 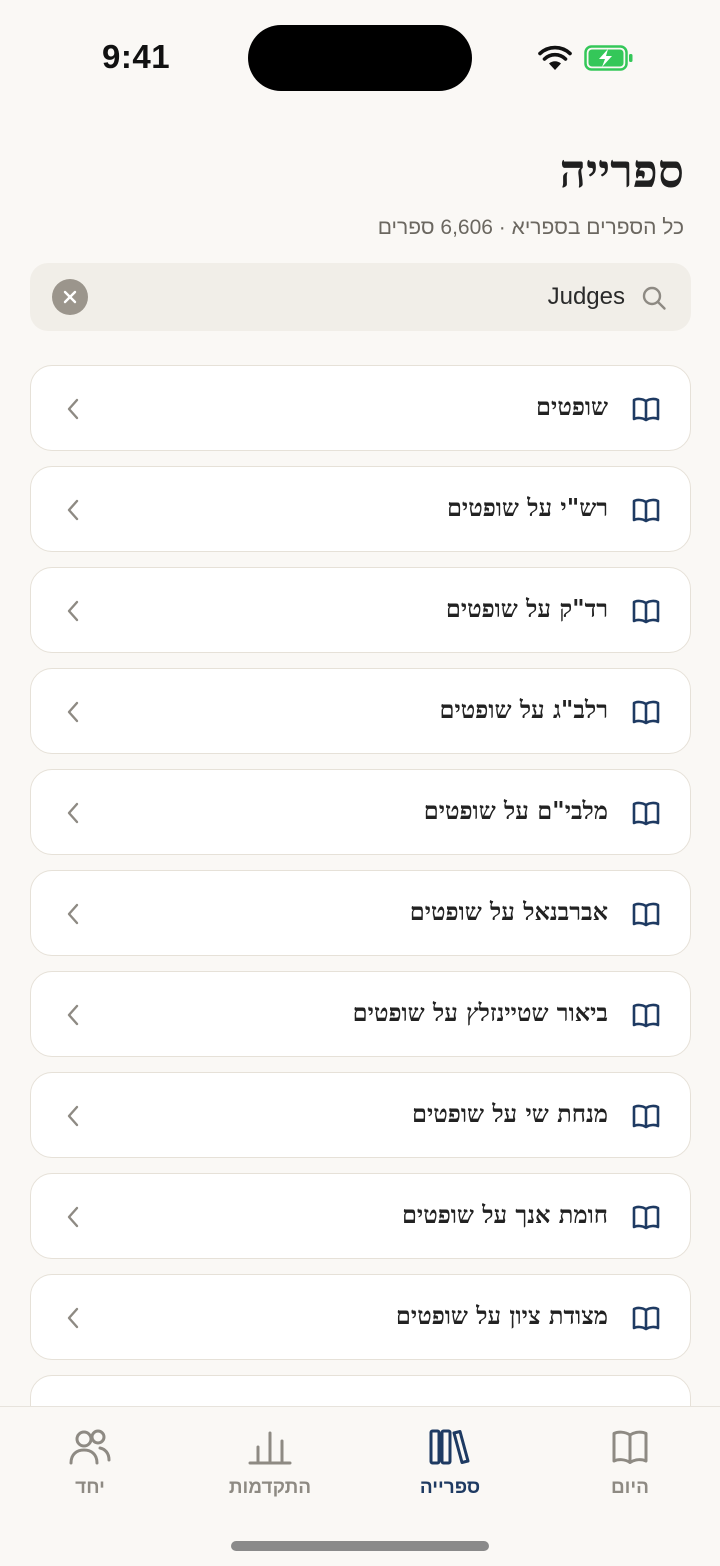 What do you see at coordinates (90, 1447) in the screenshot?
I see `people-icon` at bounding box center [90, 1447].